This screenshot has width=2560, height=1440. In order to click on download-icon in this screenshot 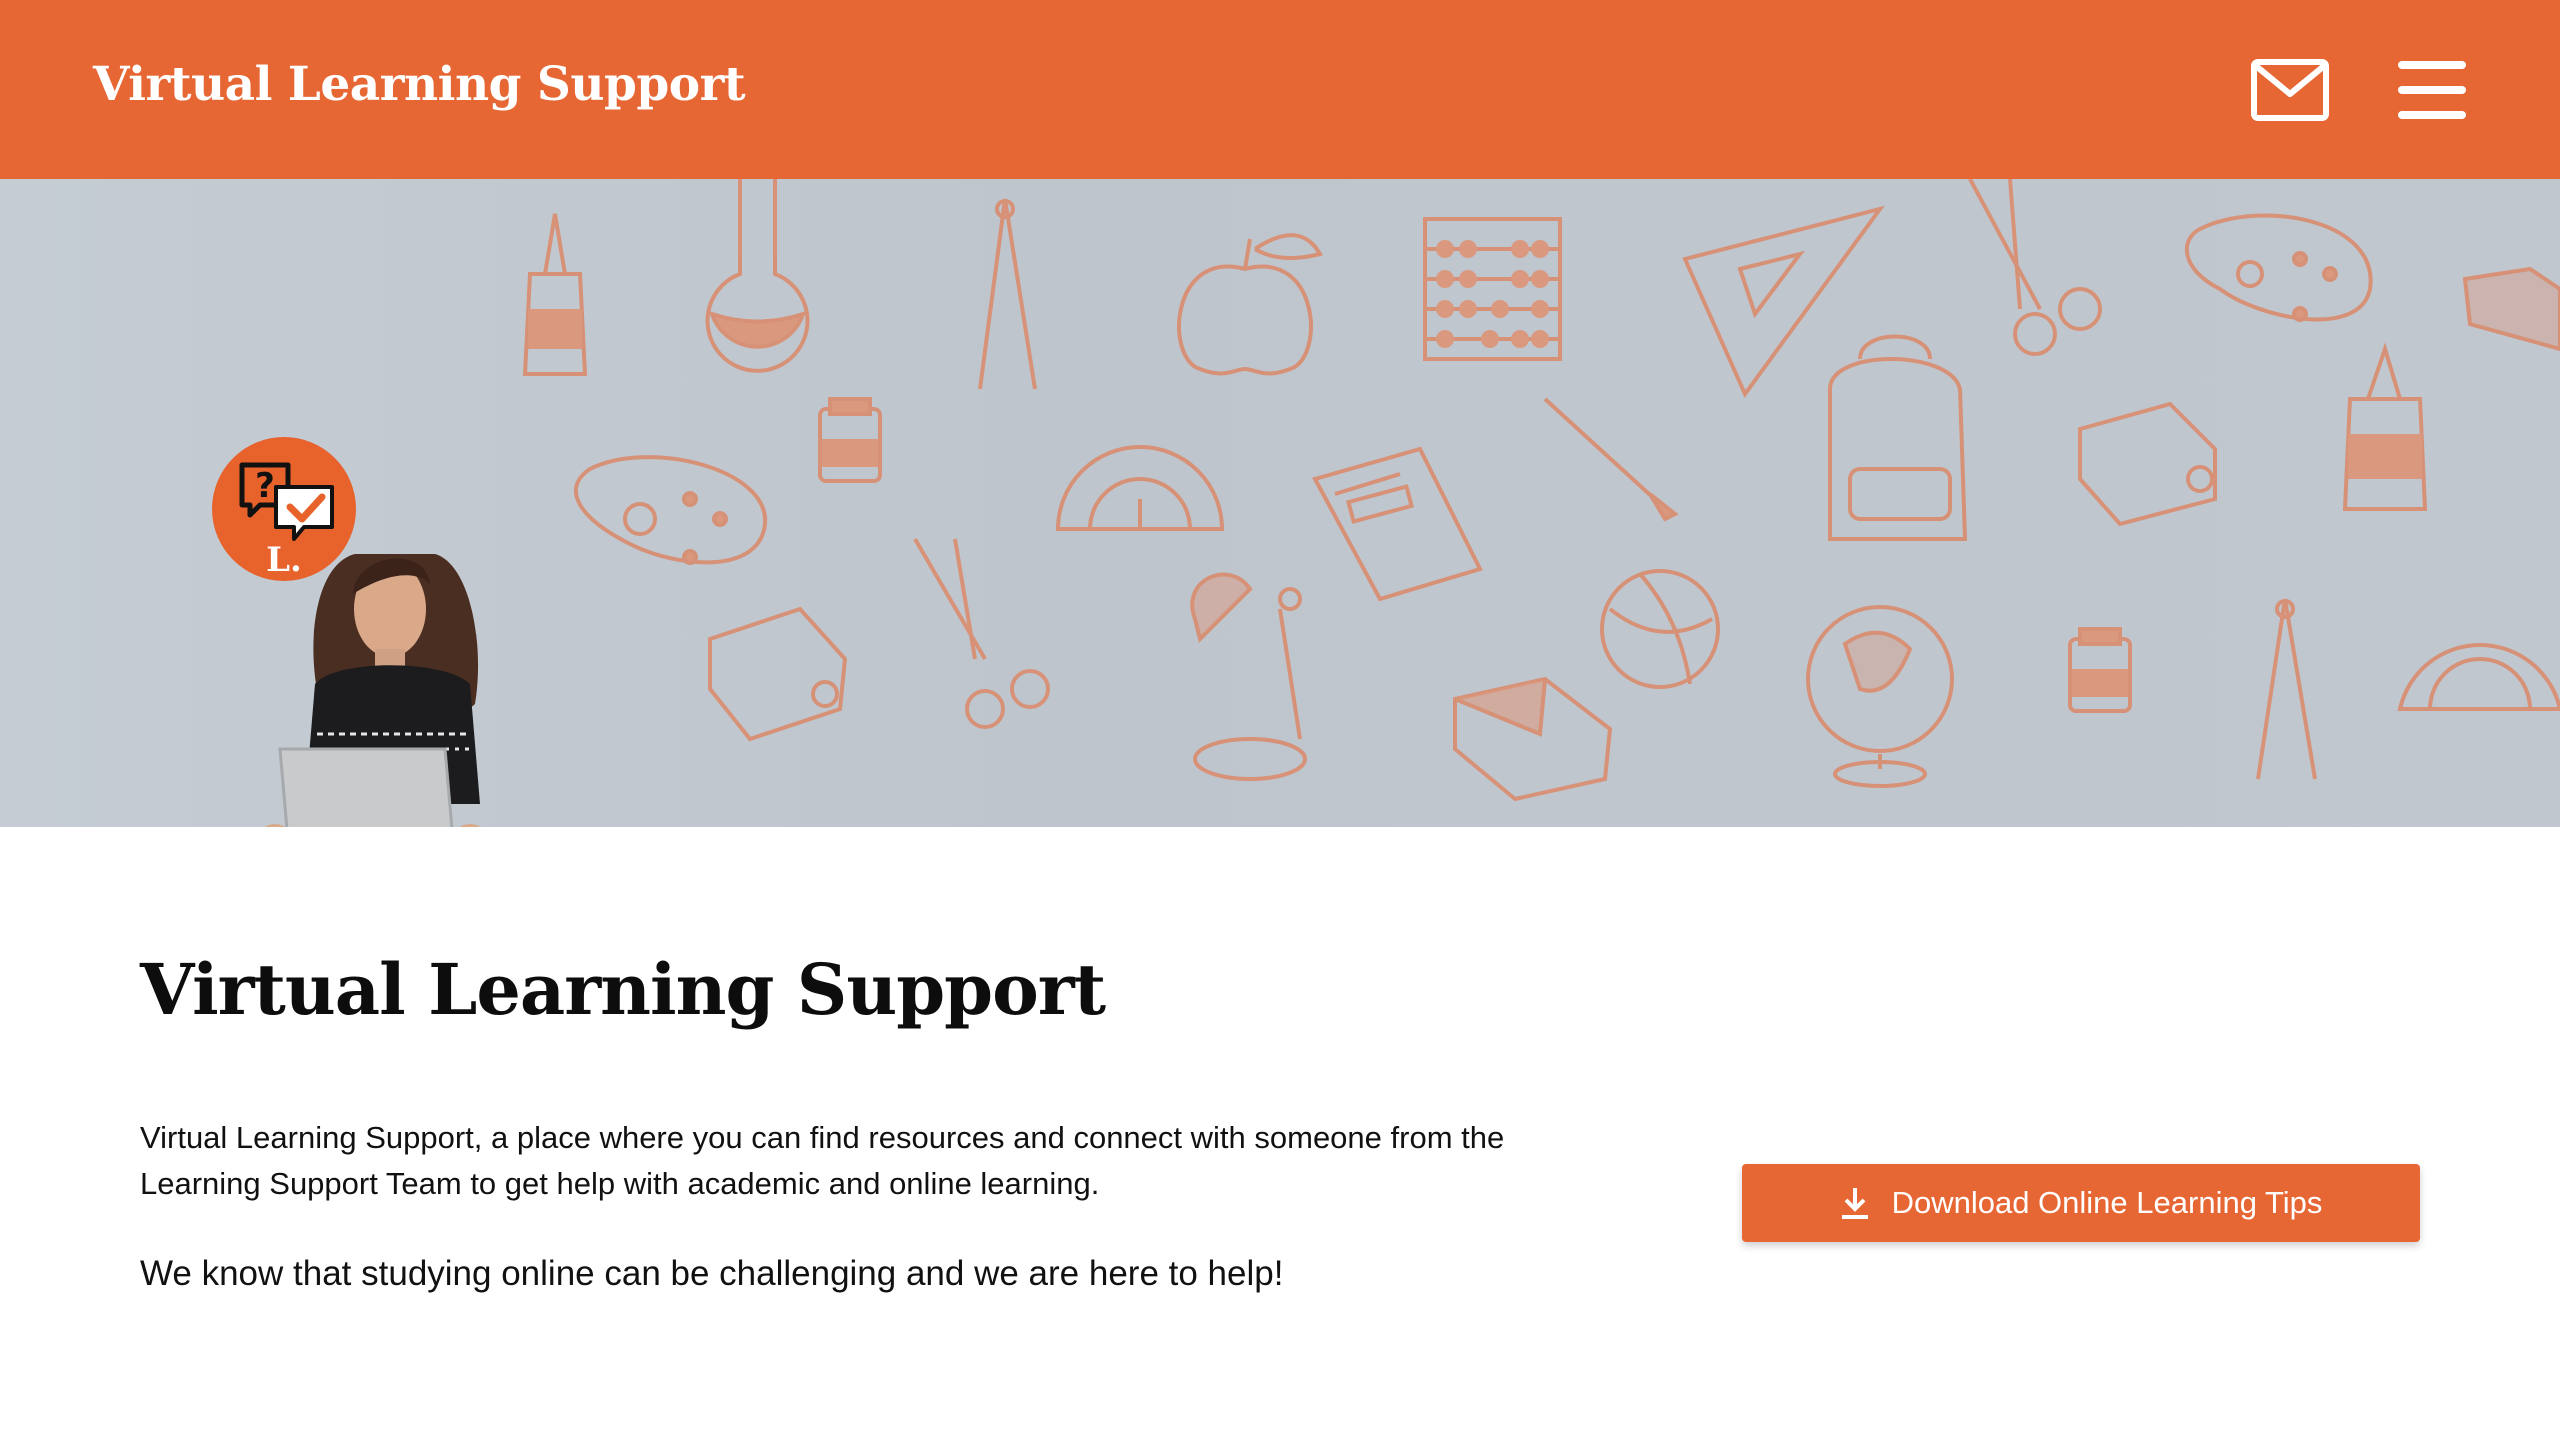, I will do `click(1854, 1203)`.